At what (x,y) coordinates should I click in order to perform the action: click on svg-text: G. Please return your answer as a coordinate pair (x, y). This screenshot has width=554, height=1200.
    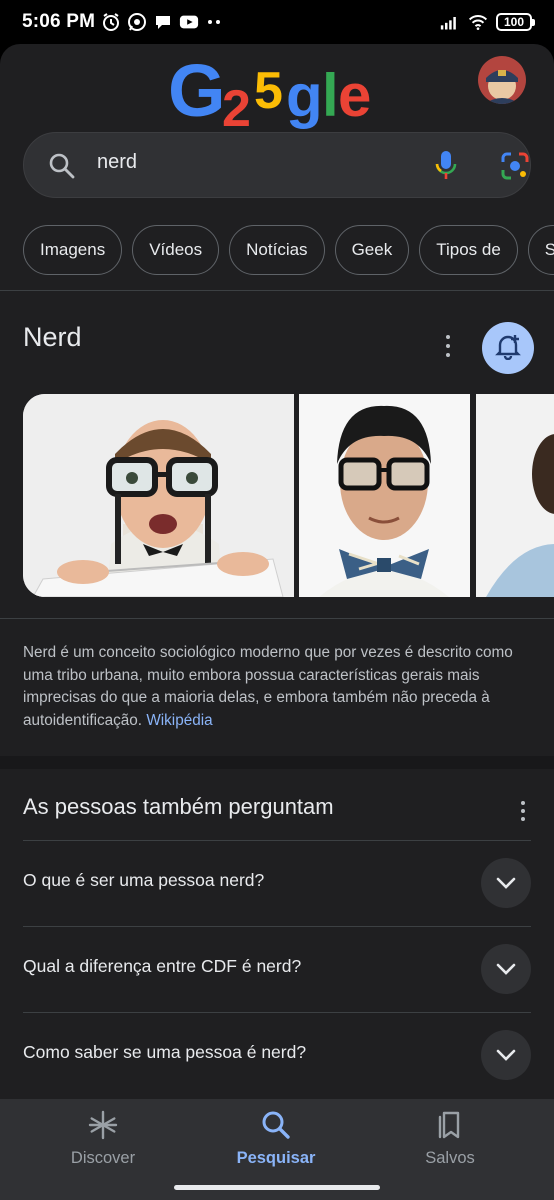
    Looking at the image, I should click on (197, 90).